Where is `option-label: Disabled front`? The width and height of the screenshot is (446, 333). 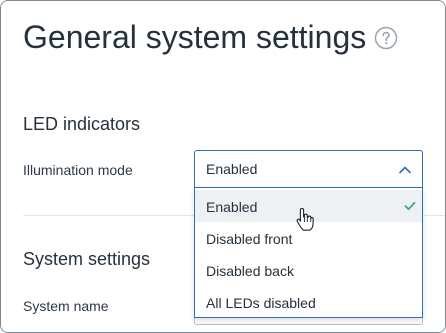 option-label: Disabled front is located at coordinates (249, 239).